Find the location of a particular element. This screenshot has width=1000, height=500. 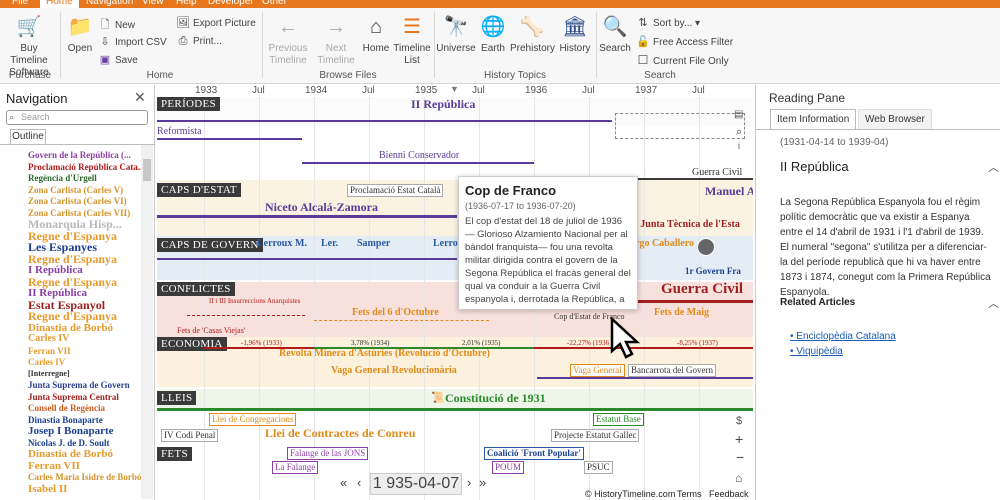

event-samper: Samper is located at coordinates (373, 244).